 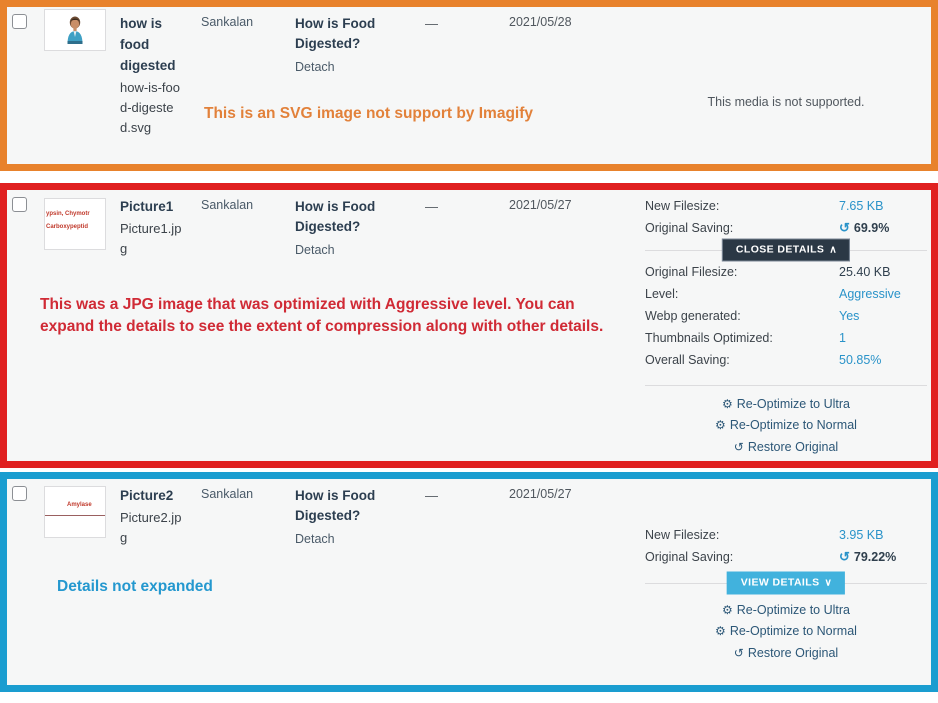 What do you see at coordinates (151, 207) in the screenshot?
I see `media-title-link: Picture1` at bounding box center [151, 207].